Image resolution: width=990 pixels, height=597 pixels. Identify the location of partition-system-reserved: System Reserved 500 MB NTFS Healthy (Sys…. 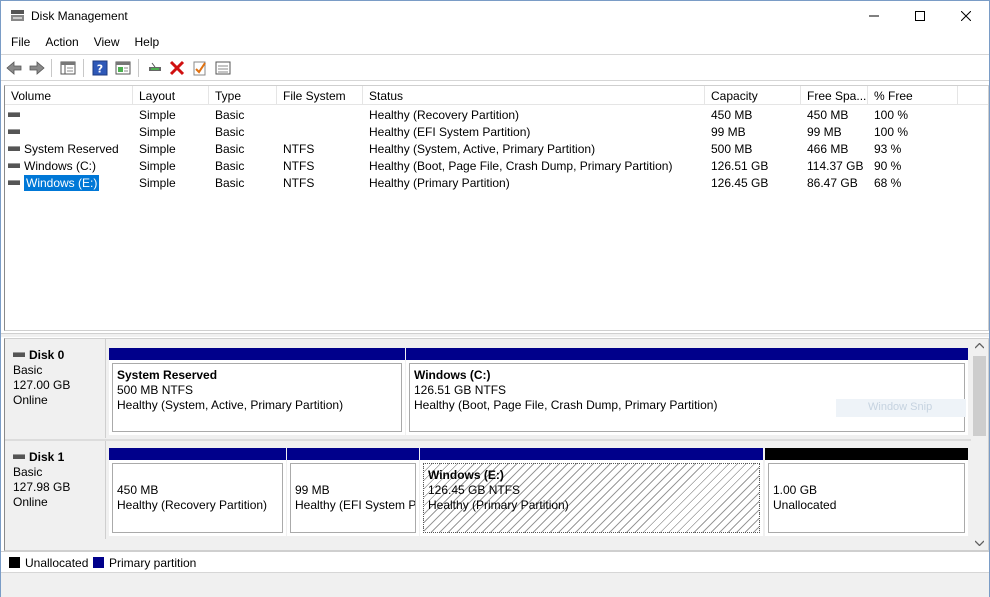
(257, 391).